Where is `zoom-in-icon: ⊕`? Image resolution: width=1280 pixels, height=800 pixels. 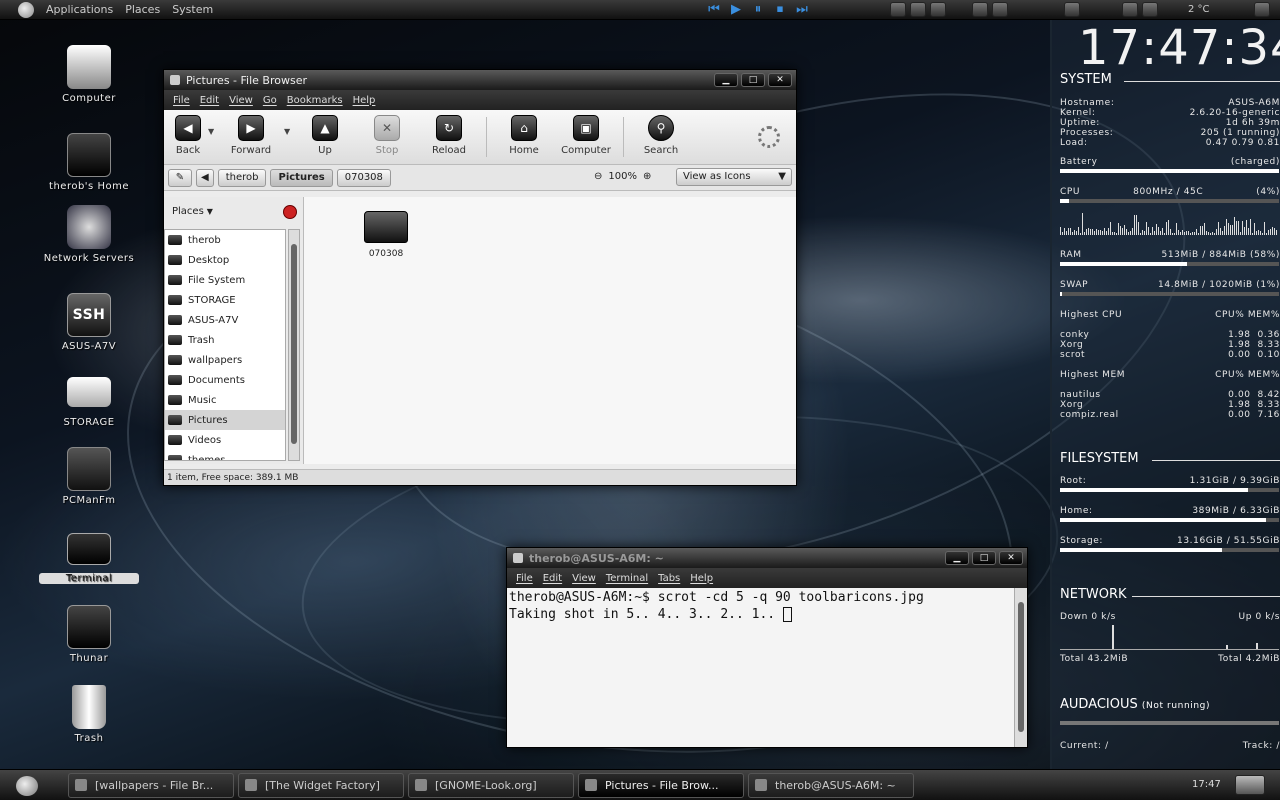 zoom-in-icon: ⊕ is located at coordinates (647, 176).